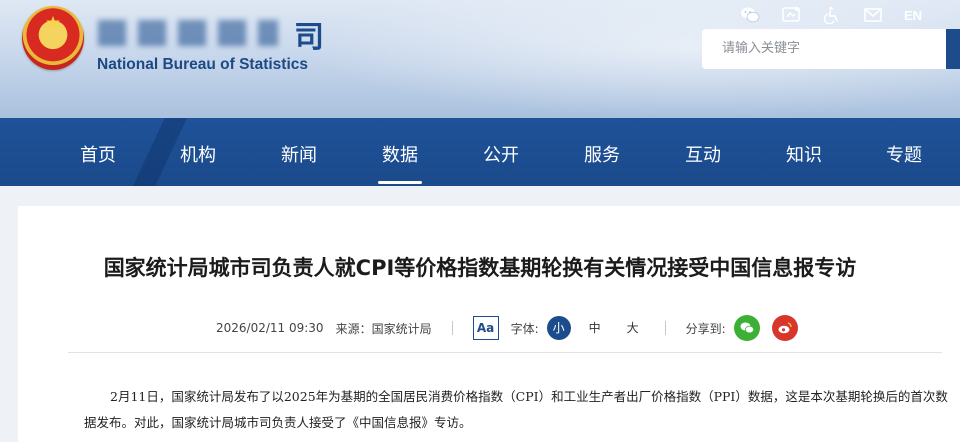 This screenshot has height=442, width=960. What do you see at coordinates (824, 49) in the screenshot?
I see `search-input` at bounding box center [824, 49].